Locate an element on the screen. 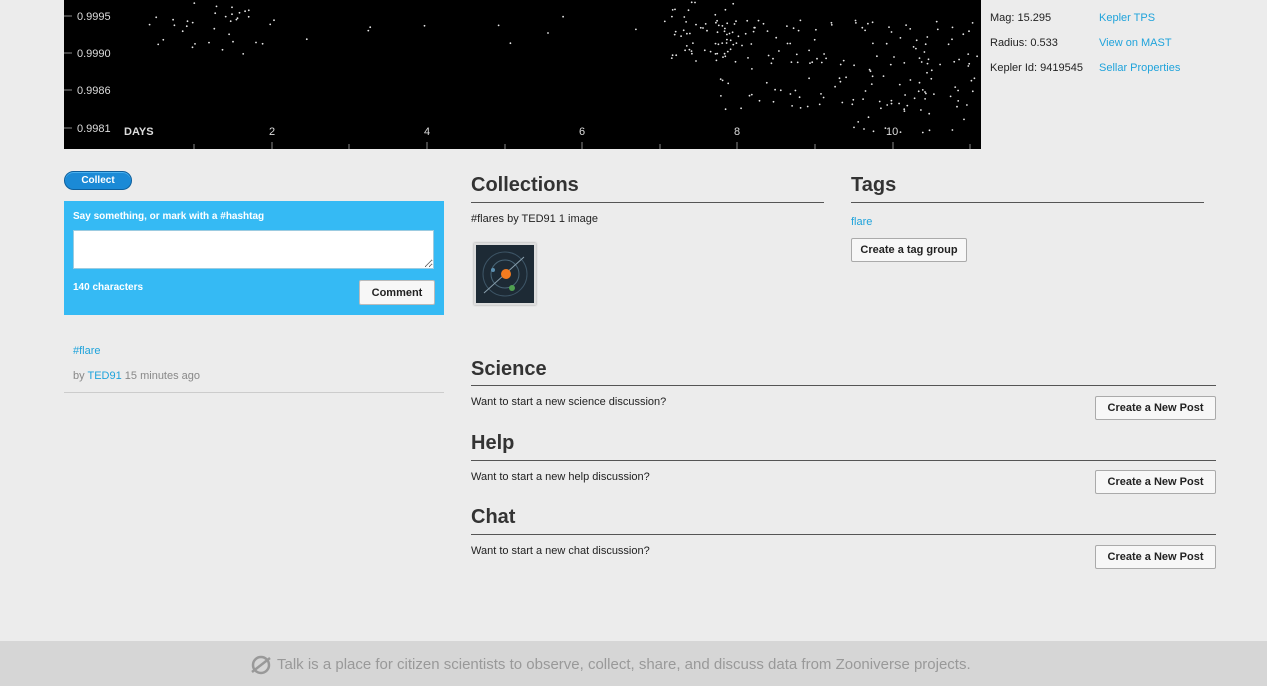 This screenshot has height=686, width=1267. collect-button: Collect is located at coordinates (98, 180).